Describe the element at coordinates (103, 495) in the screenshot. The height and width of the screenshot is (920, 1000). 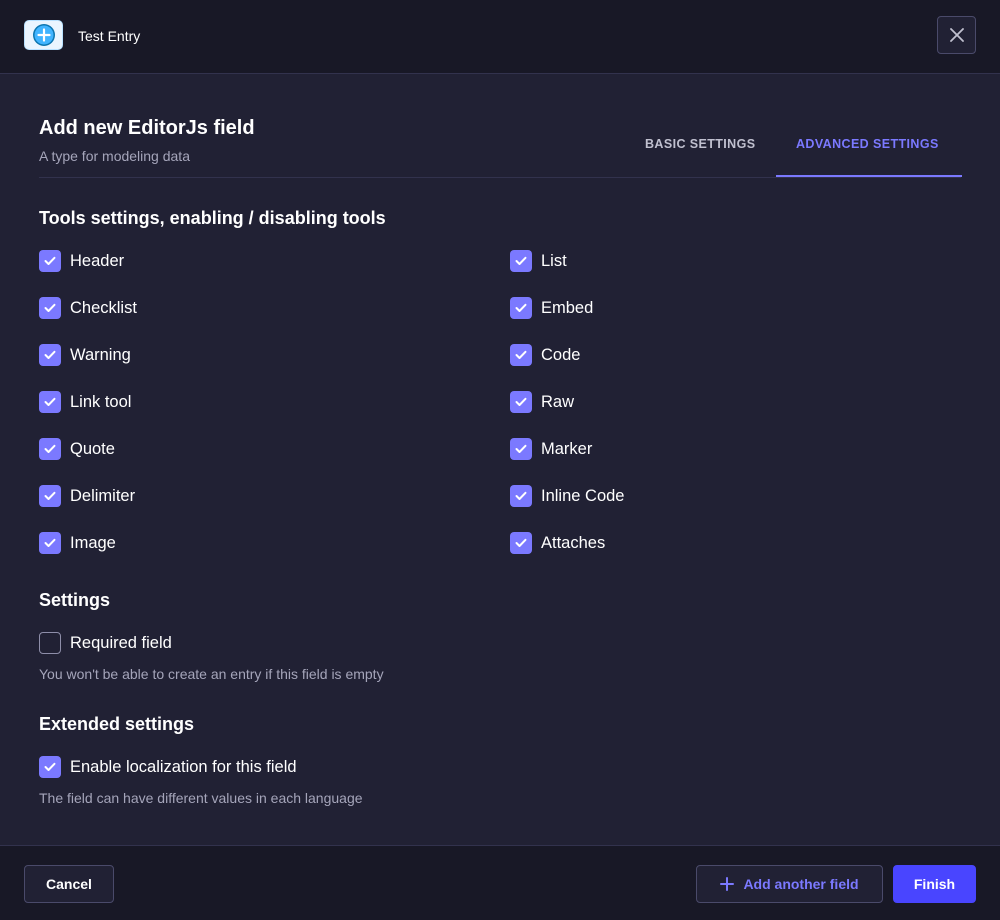
I see `tool-label: Delimiter` at that location.